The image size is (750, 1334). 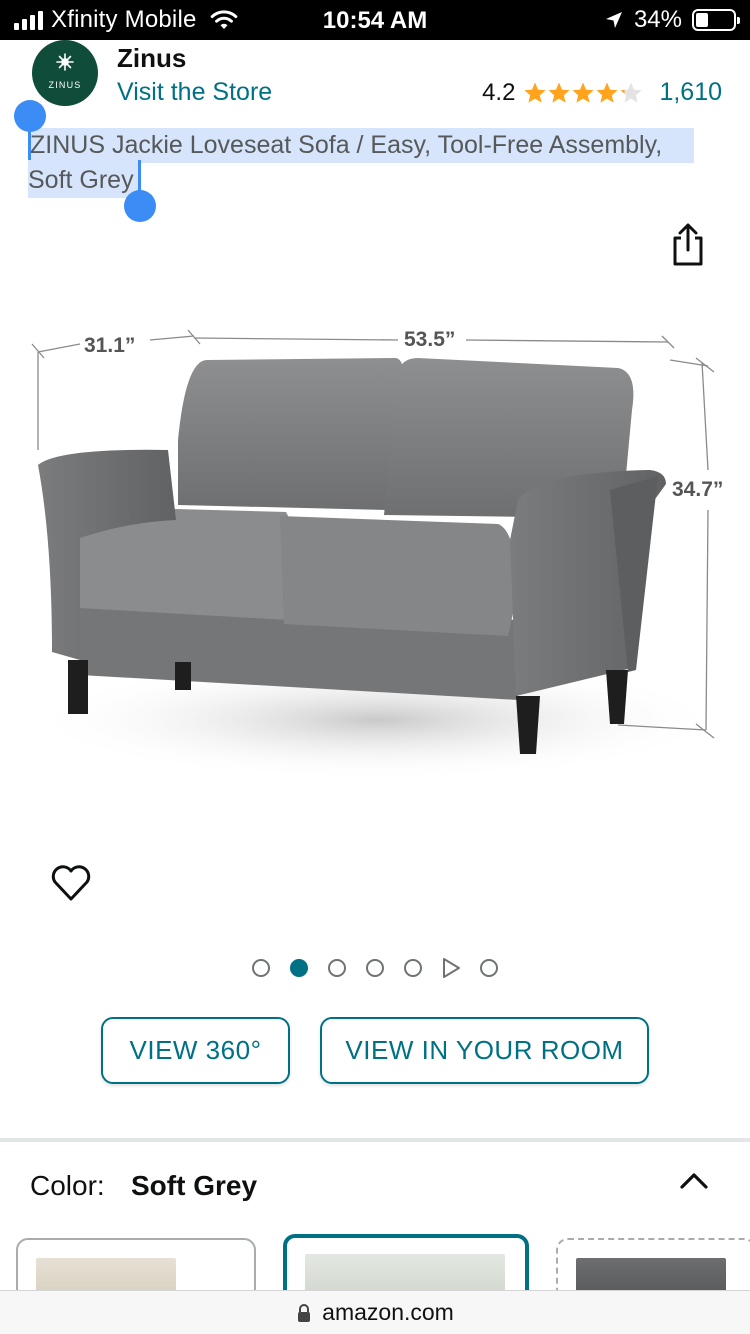 I want to click on color-label: Color:, so click(x=67, y=1185).